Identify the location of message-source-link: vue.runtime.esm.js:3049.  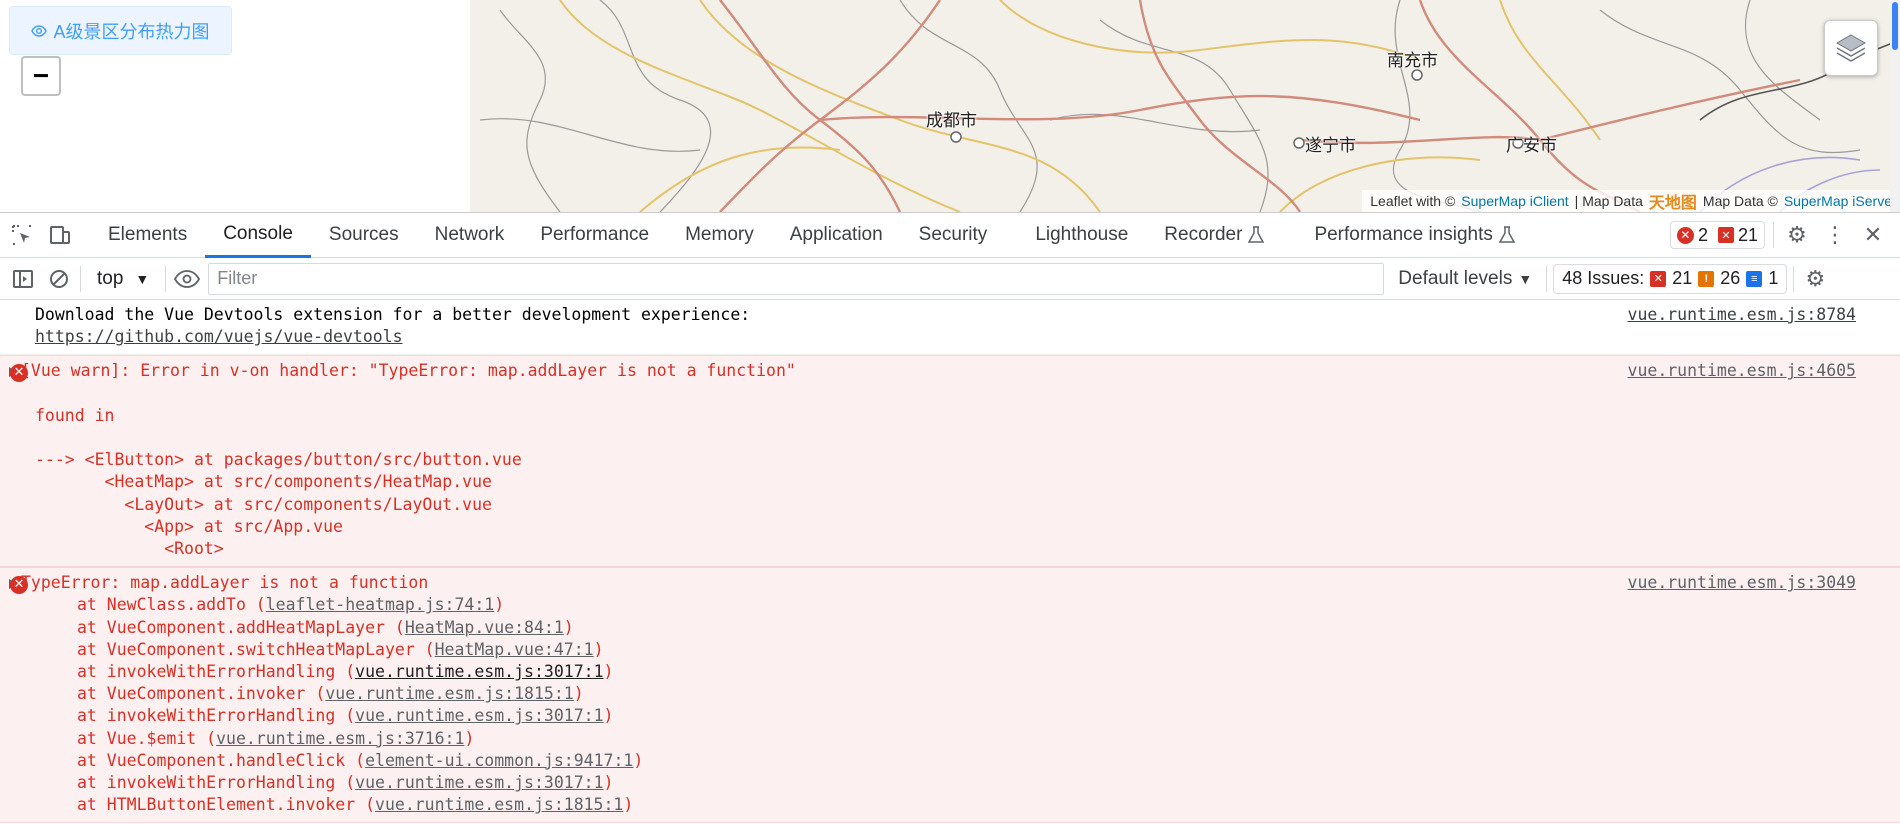
(1742, 583).